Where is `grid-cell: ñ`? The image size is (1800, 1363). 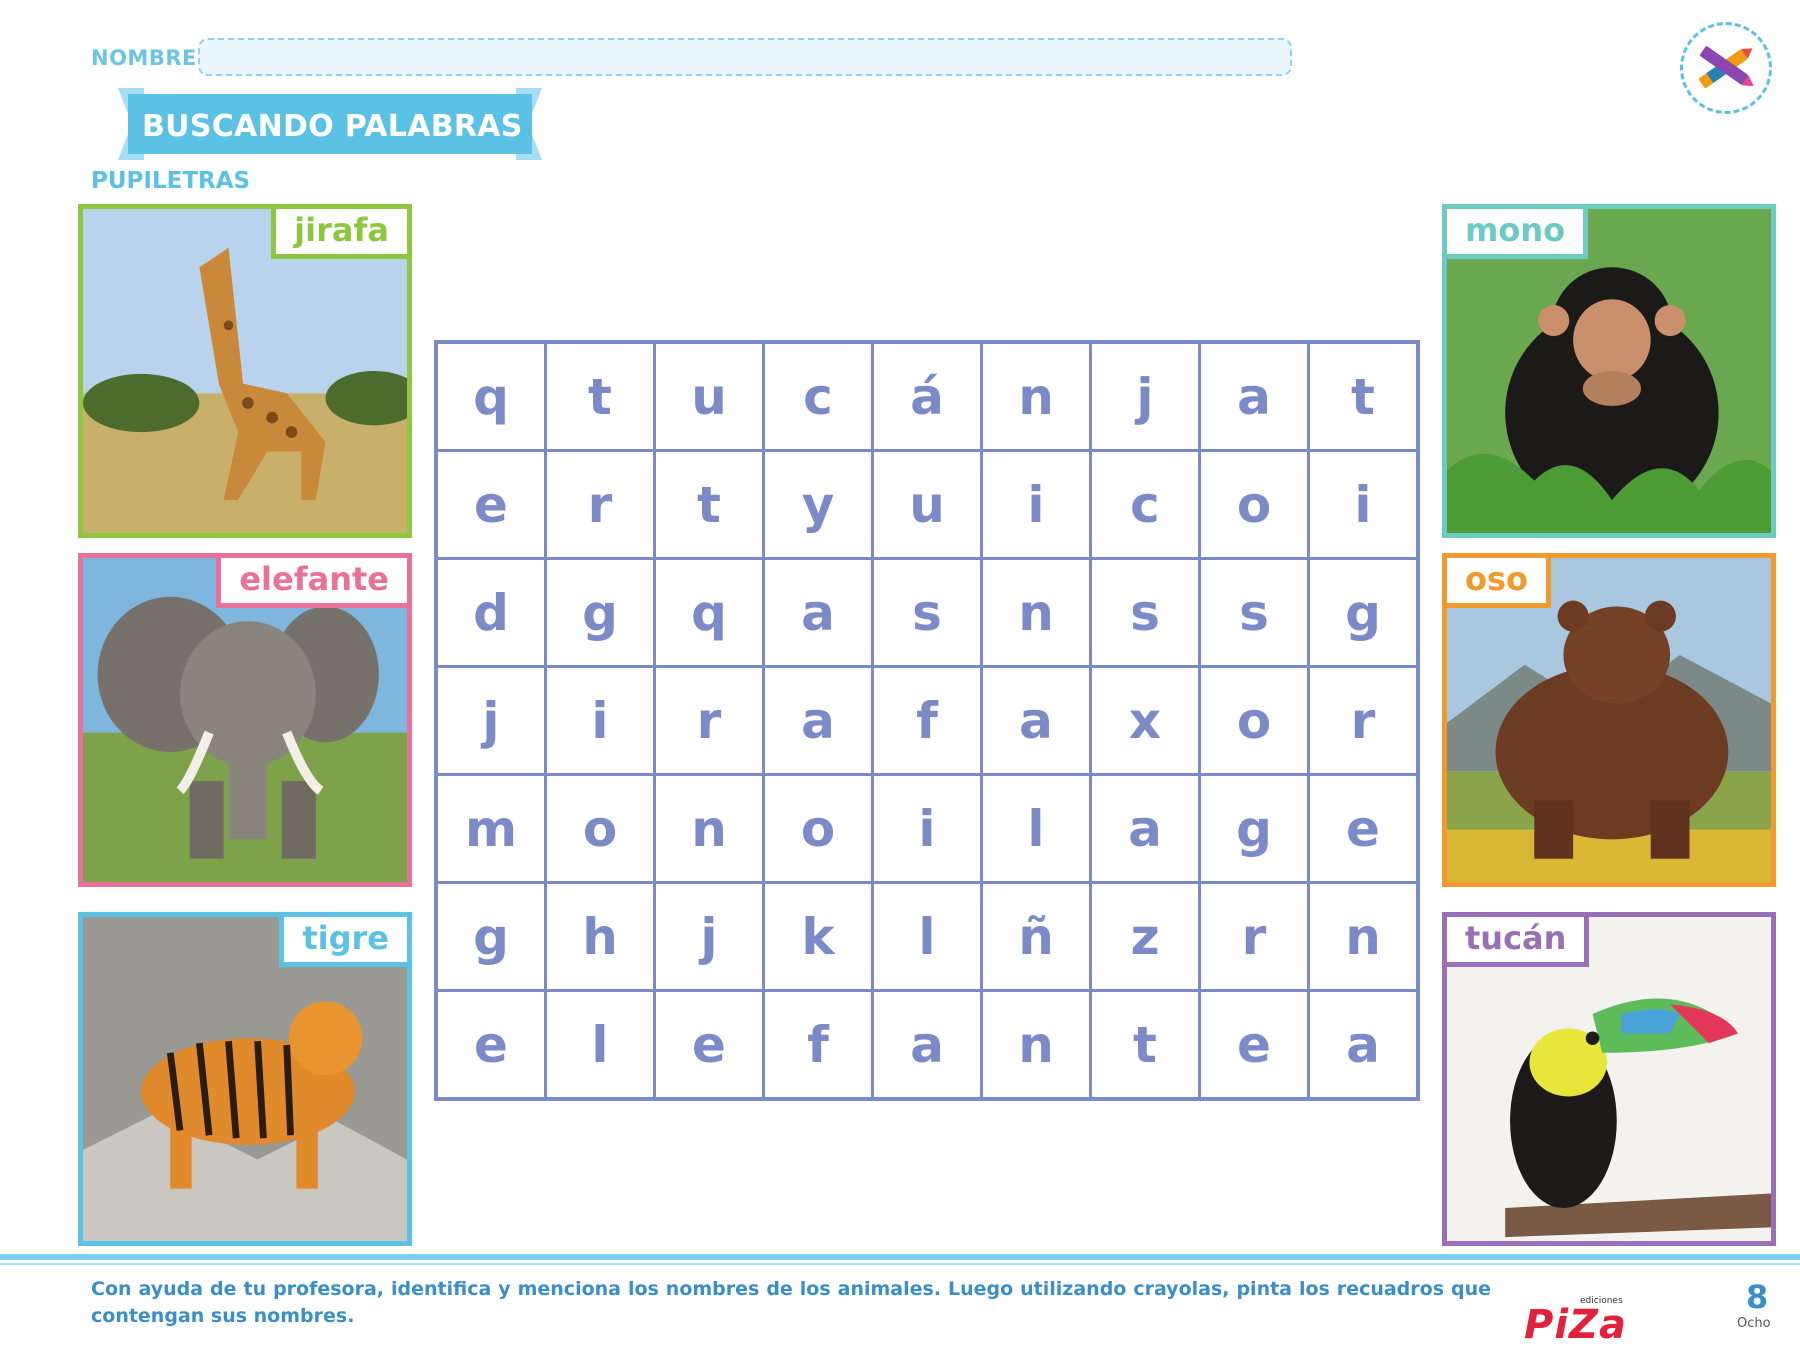
grid-cell: ñ is located at coordinates (1036, 936).